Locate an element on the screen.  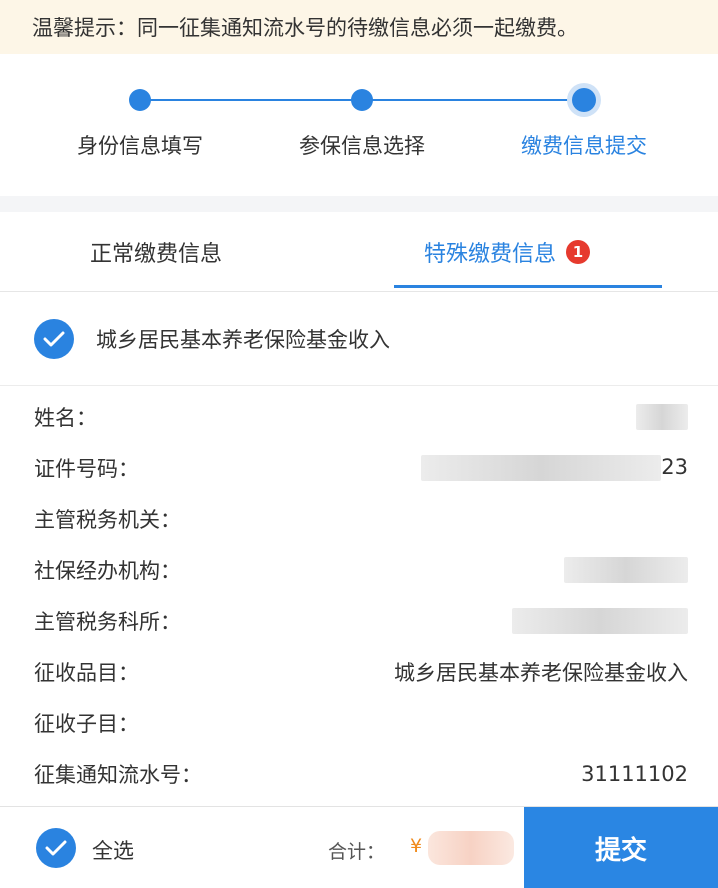
social-agency-redacted is located at coordinates (626, 570).